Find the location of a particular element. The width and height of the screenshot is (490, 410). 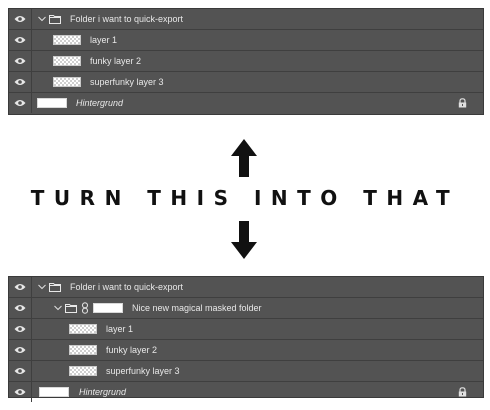

layer-row-group-masked-folder: Nice new magical masked folder is located at coordinates (246, 308).